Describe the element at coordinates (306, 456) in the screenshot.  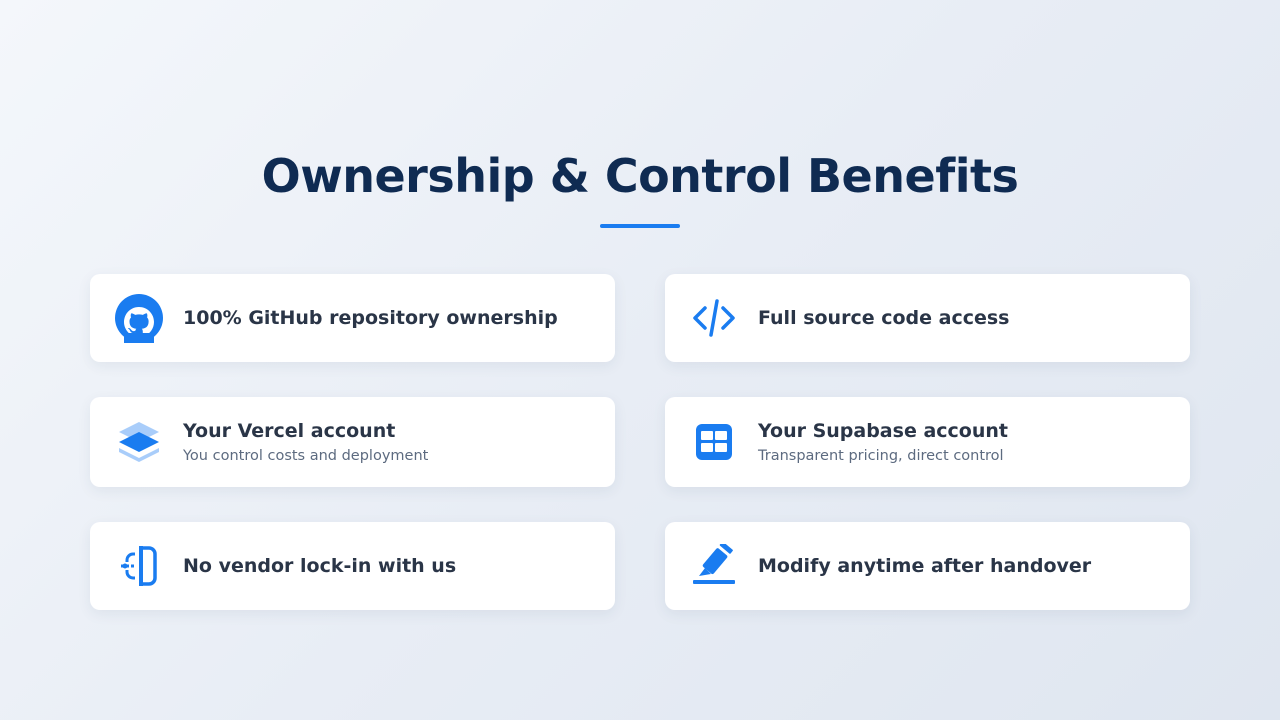
I see `benefit-description: You control costs and deployment` at that location.